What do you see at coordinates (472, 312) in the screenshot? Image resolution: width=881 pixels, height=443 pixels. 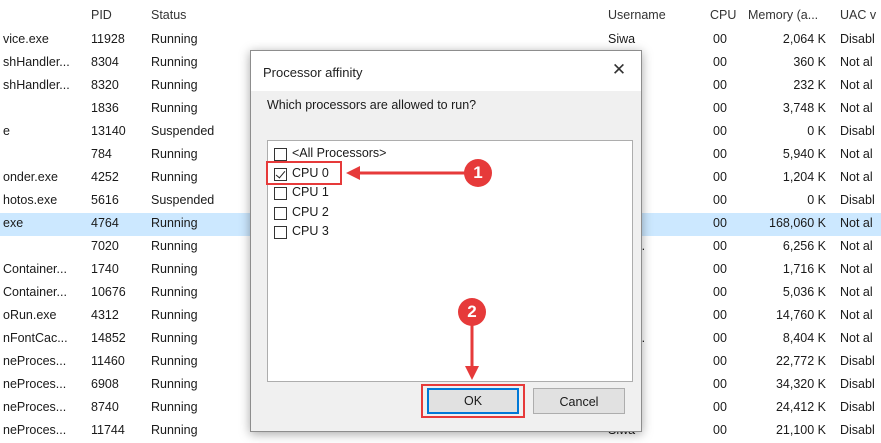 I see `step-badge-2: 2` at bounding box center [472, 312].